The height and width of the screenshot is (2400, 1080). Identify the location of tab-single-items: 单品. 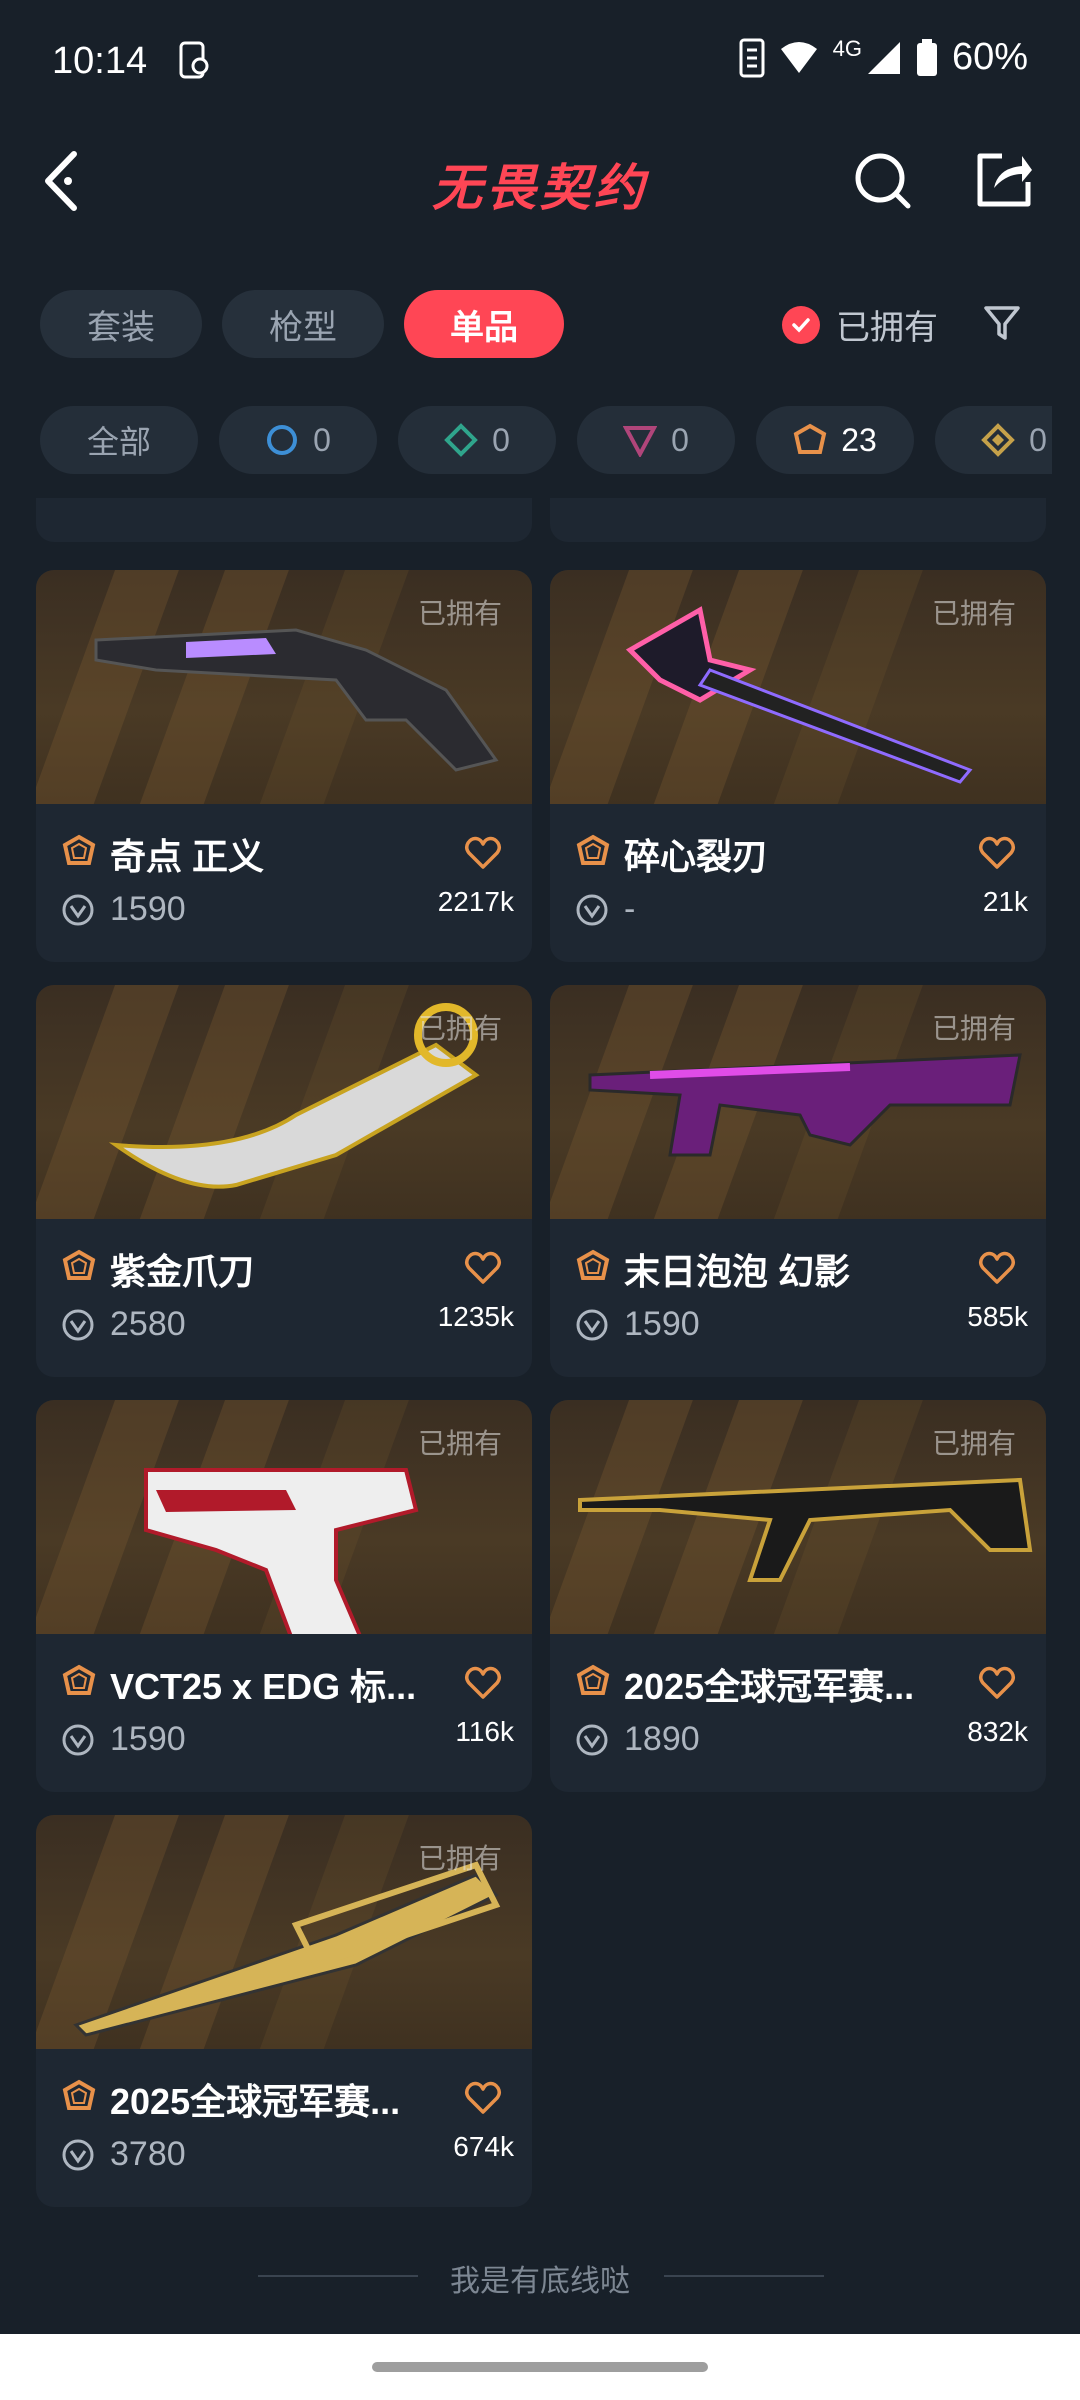
(484, 324).